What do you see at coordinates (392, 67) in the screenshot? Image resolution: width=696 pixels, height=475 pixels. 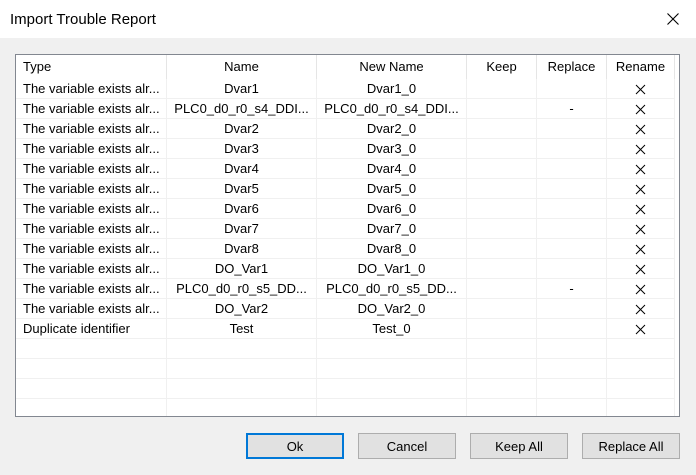 I see `header-new-name: New Name` at bounding box center [392, 67].